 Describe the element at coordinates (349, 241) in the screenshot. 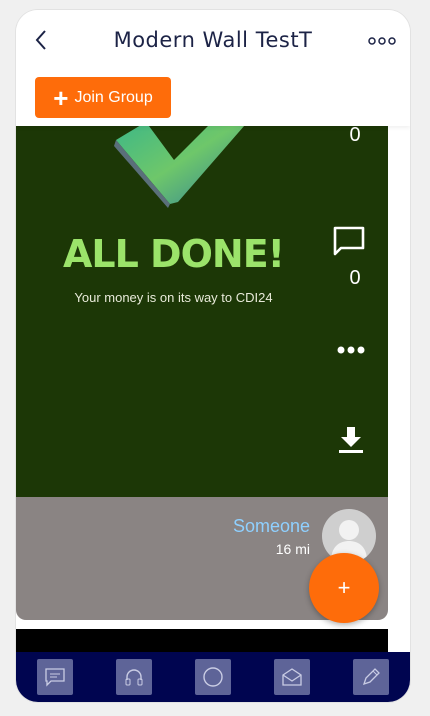

I see `comment-icon` at that location.